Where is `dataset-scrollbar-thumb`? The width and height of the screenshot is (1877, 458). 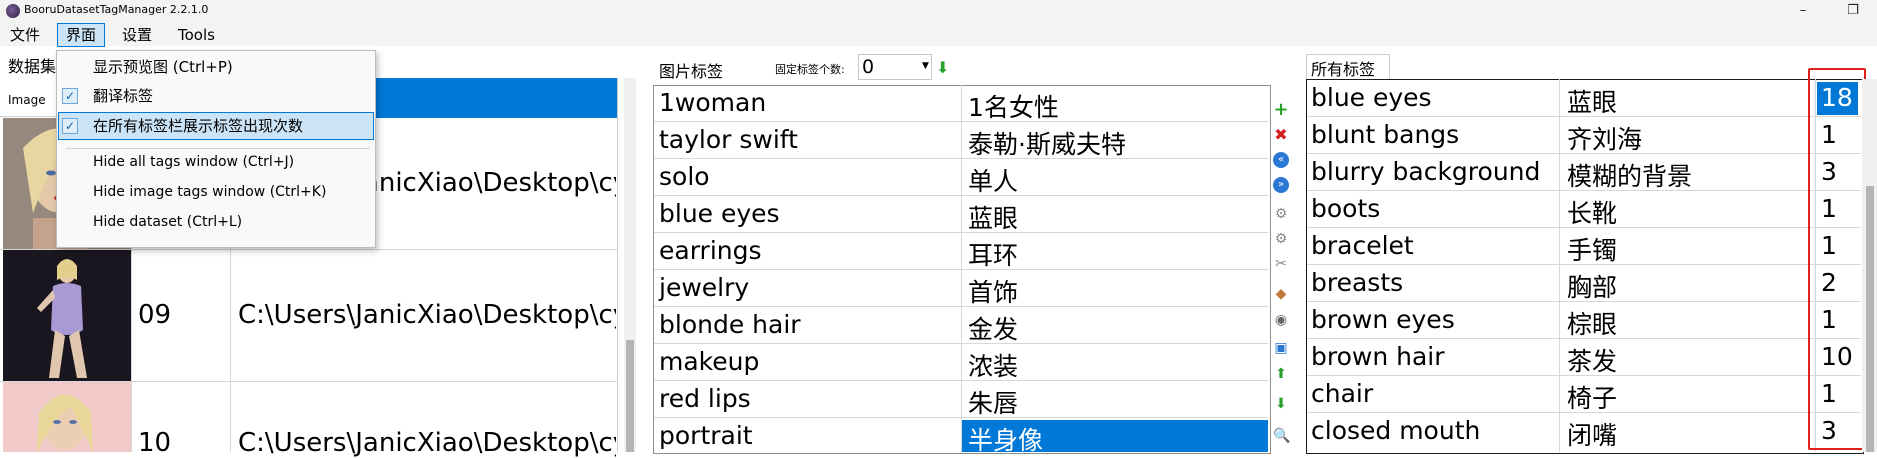 dataset-scrollbar-thumb is located at coordinates (630, 396).